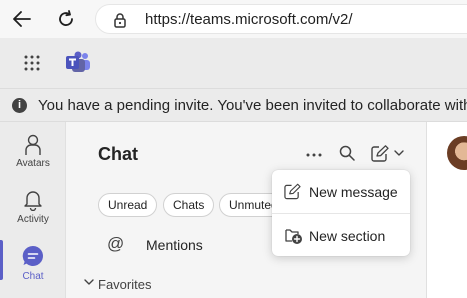 Image resolution: width=467 pixels, height=298 pixels. Describe the element at coordinates (249, 19) in the screenshot. I see `url-text: https://teams.microsoft.com/v2/` at that location.